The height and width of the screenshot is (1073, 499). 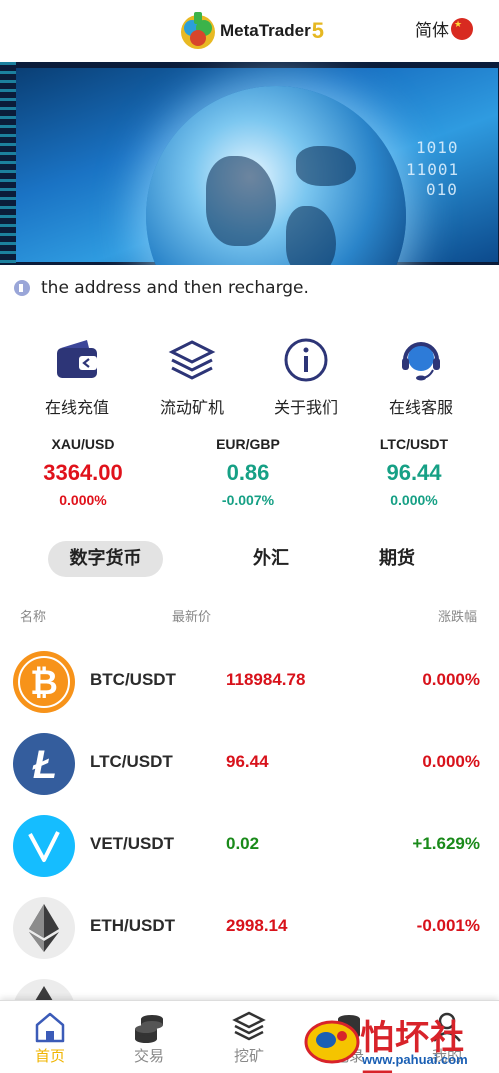 I want to click on ticker-ltc-usdt: LTC/USDT 96.44 0.000%, so click(x=414, y=472).